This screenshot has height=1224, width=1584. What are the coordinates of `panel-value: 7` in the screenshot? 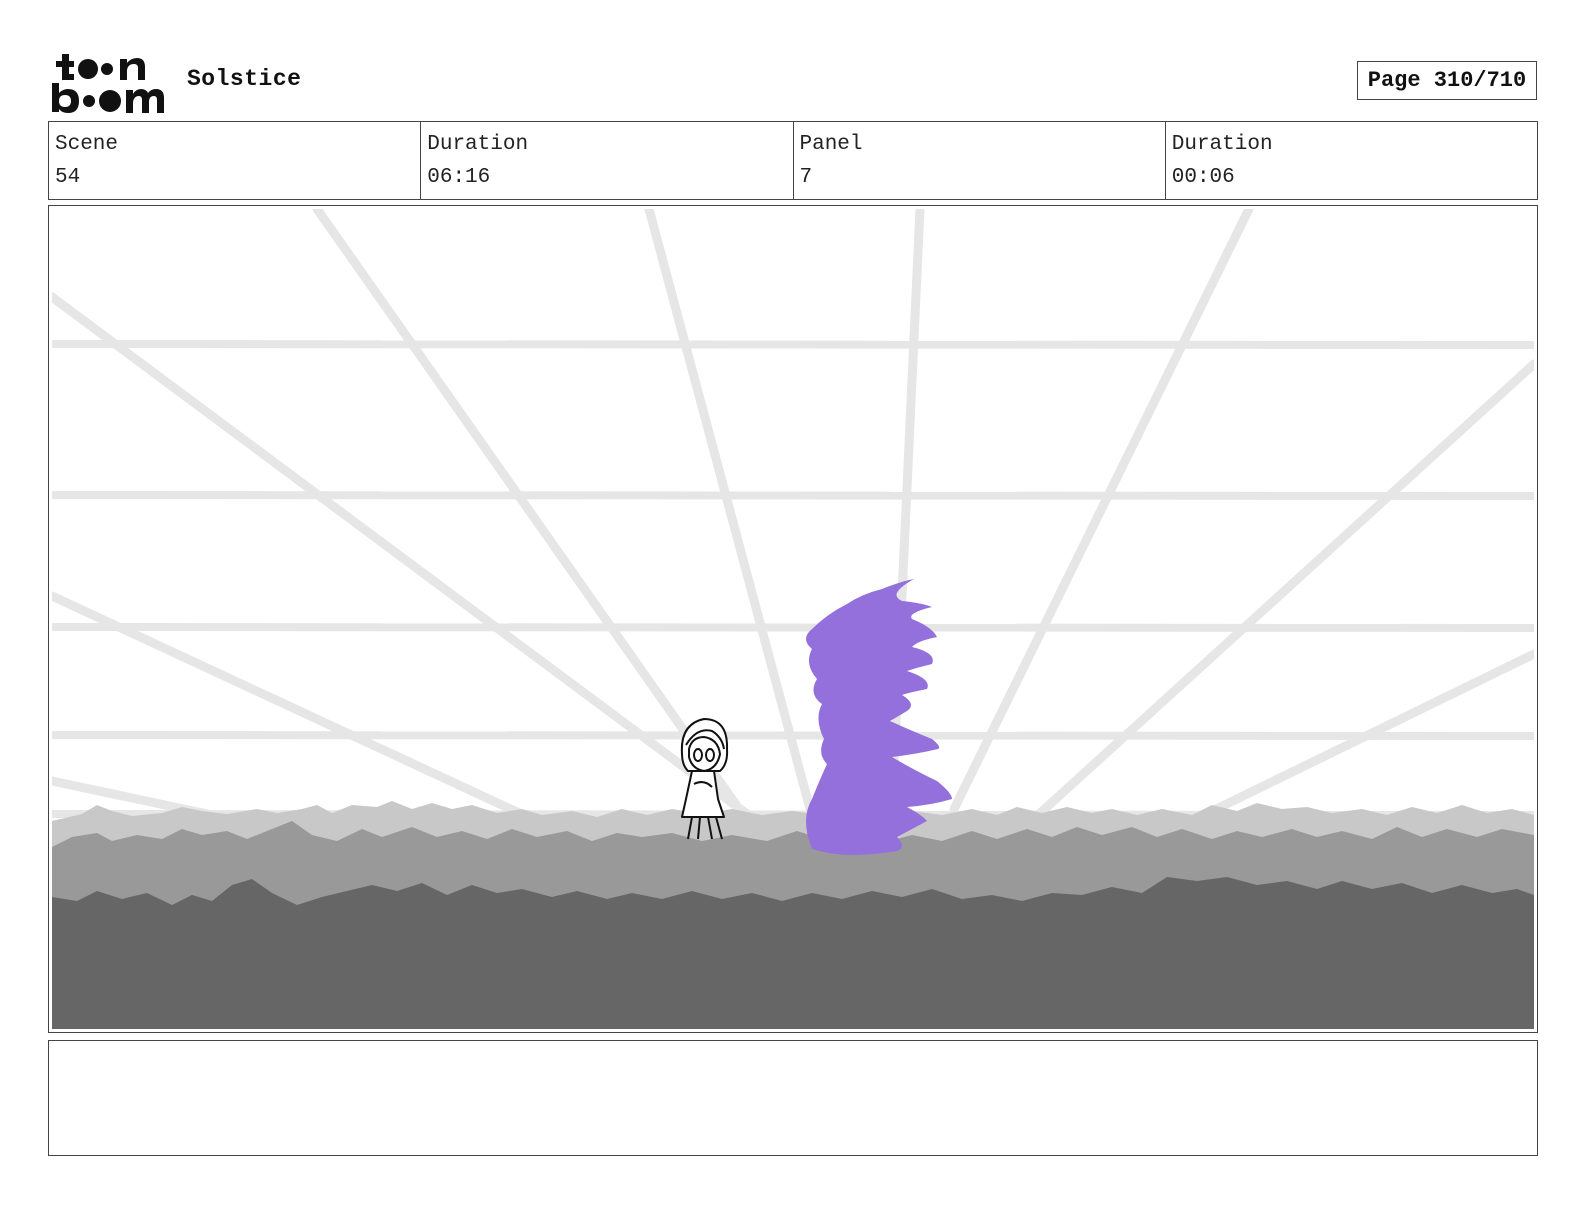 It's located at (806, 177).